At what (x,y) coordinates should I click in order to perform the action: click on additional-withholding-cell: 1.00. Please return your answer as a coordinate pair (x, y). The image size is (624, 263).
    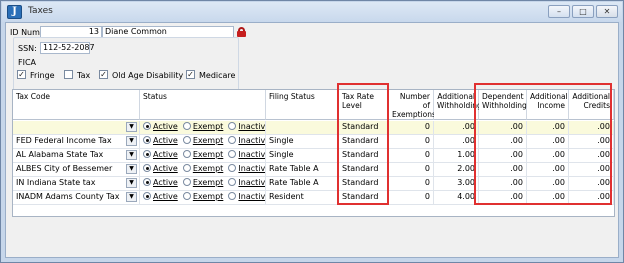
    Looking at the image, I should click on (456, 156).